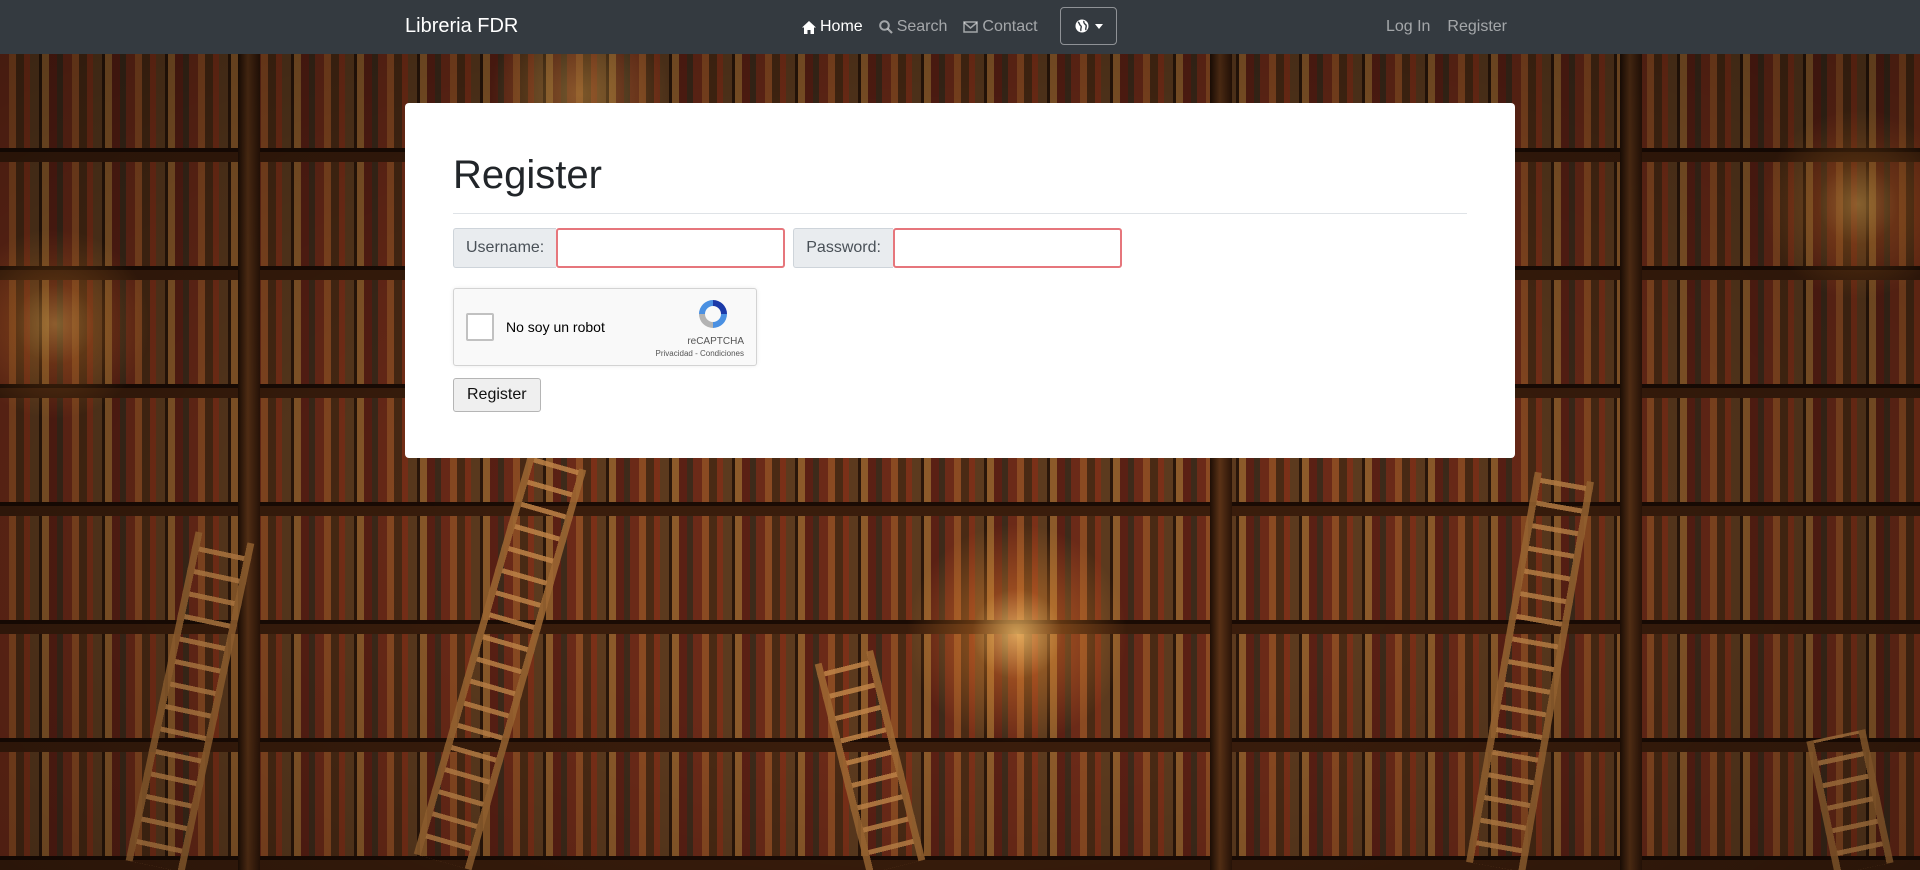 The image size is (1920, 870). What do you see at coordinates (1446, 27) in the screenshot?
I see `account-nav: Log In Register` at bounding box center [1446, 27].